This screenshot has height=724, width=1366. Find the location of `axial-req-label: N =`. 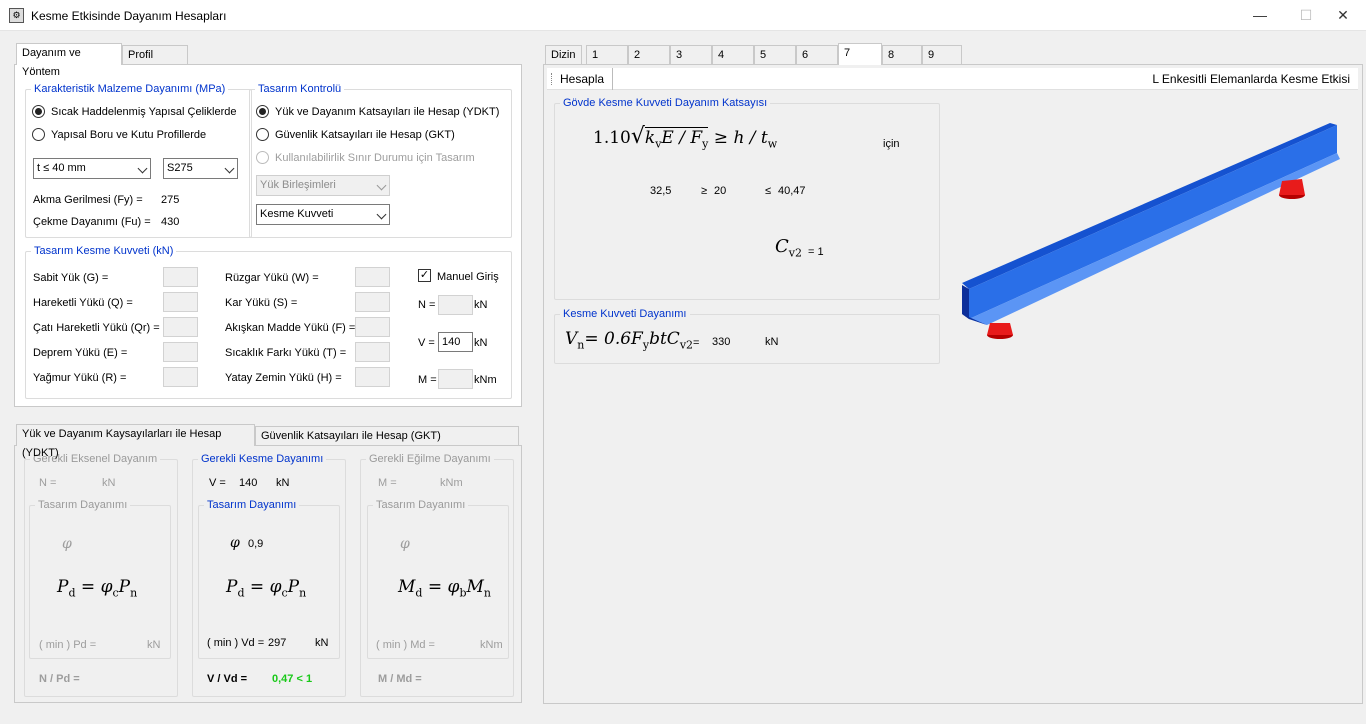

axial-req-label: N = is located at coordinates (48, 483).